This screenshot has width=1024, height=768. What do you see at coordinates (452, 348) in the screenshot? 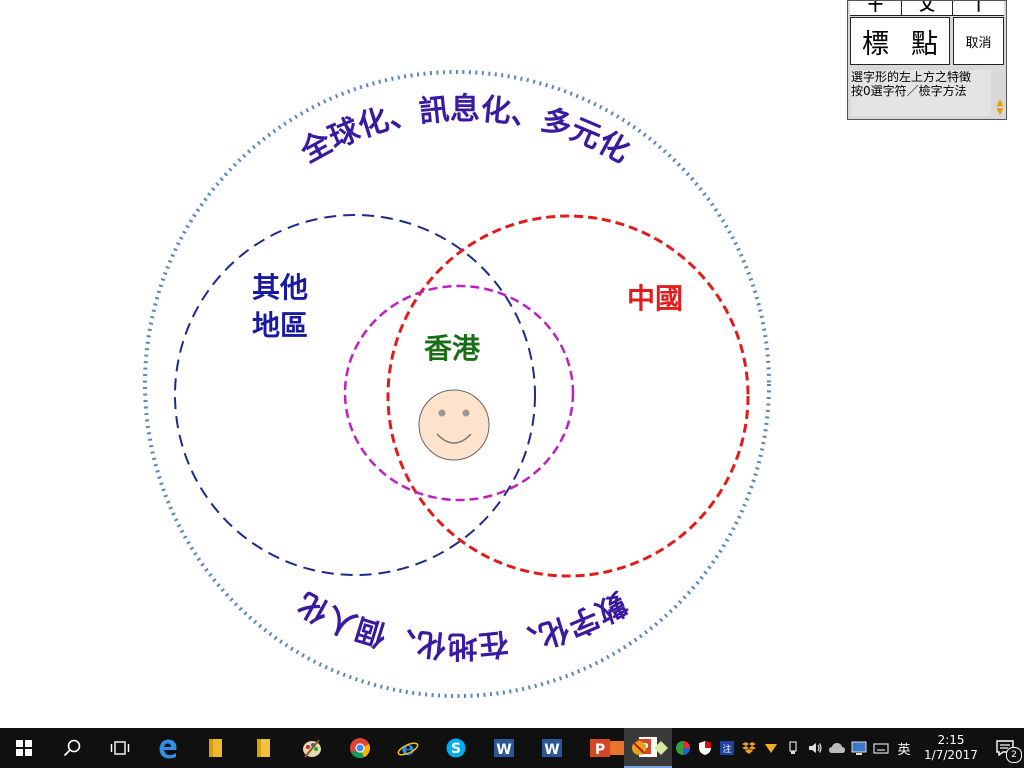
I see `hongkong-label: 香港` at bounding box center [452, 348].